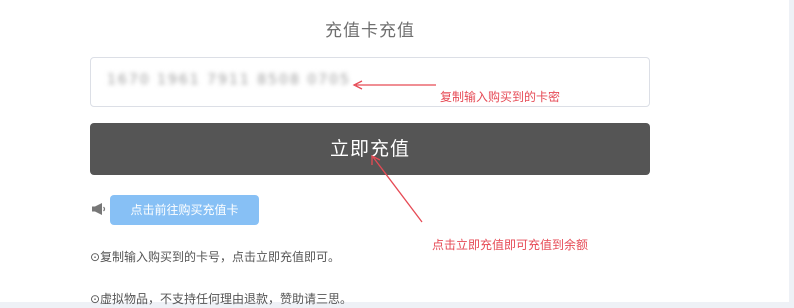  I want to click on card-key-input: 1670 1961 7911 8508 0705, so click(370, 82).